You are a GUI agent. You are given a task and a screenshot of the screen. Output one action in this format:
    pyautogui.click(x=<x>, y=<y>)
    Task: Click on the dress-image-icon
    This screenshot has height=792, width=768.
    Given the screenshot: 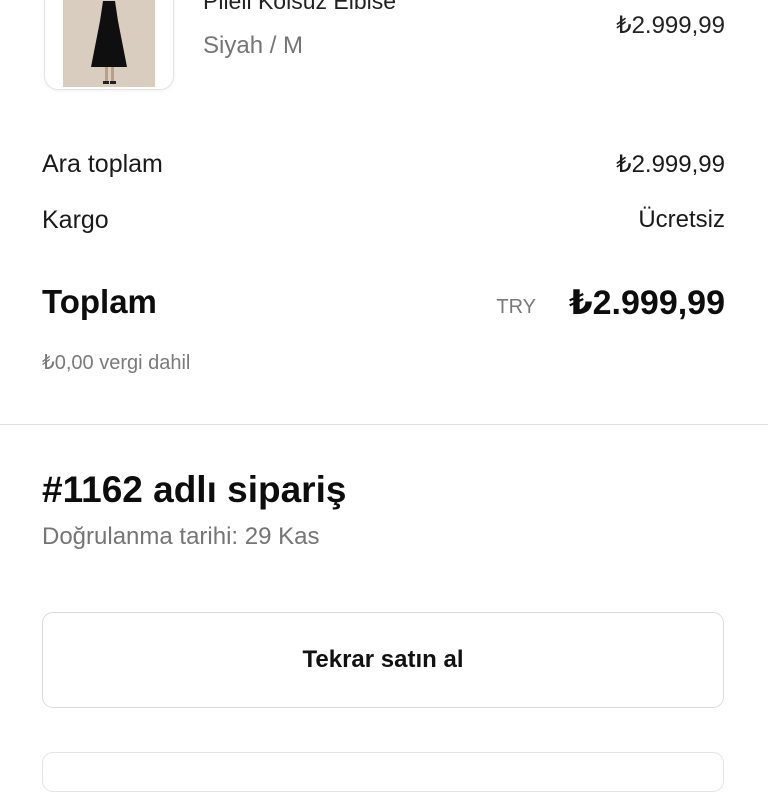 What is the action you would take?
    pyautogui.click(x=109, y=43)
    